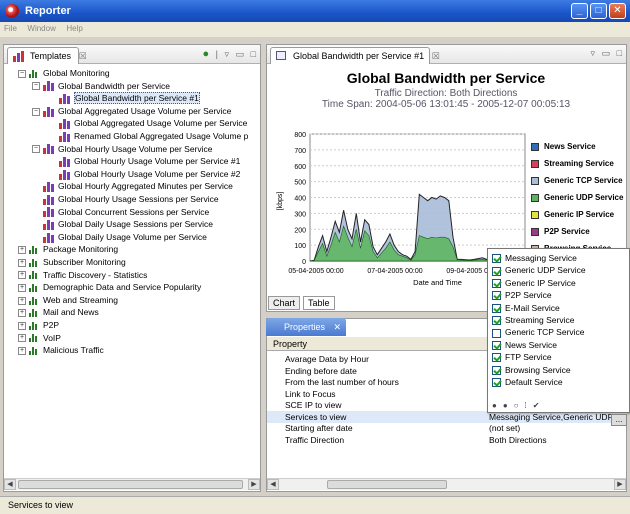  I want to click on service-option: News Service, so click(524, 345).